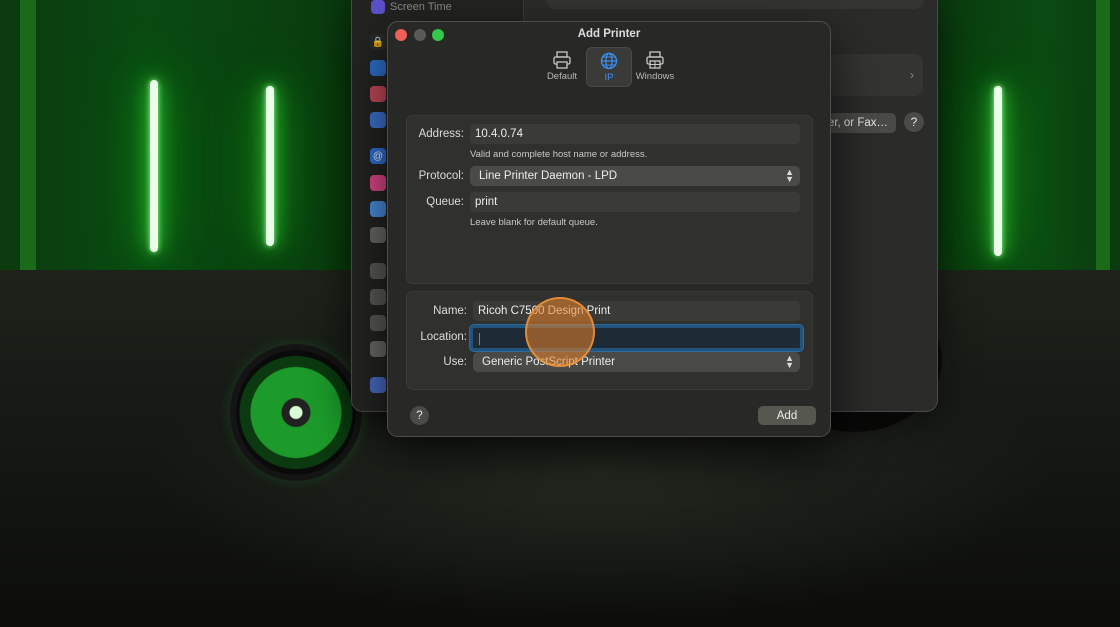  Describe the element at coordinates (378, 7) in the screenshot. I see `screen-time-icon` at that location.